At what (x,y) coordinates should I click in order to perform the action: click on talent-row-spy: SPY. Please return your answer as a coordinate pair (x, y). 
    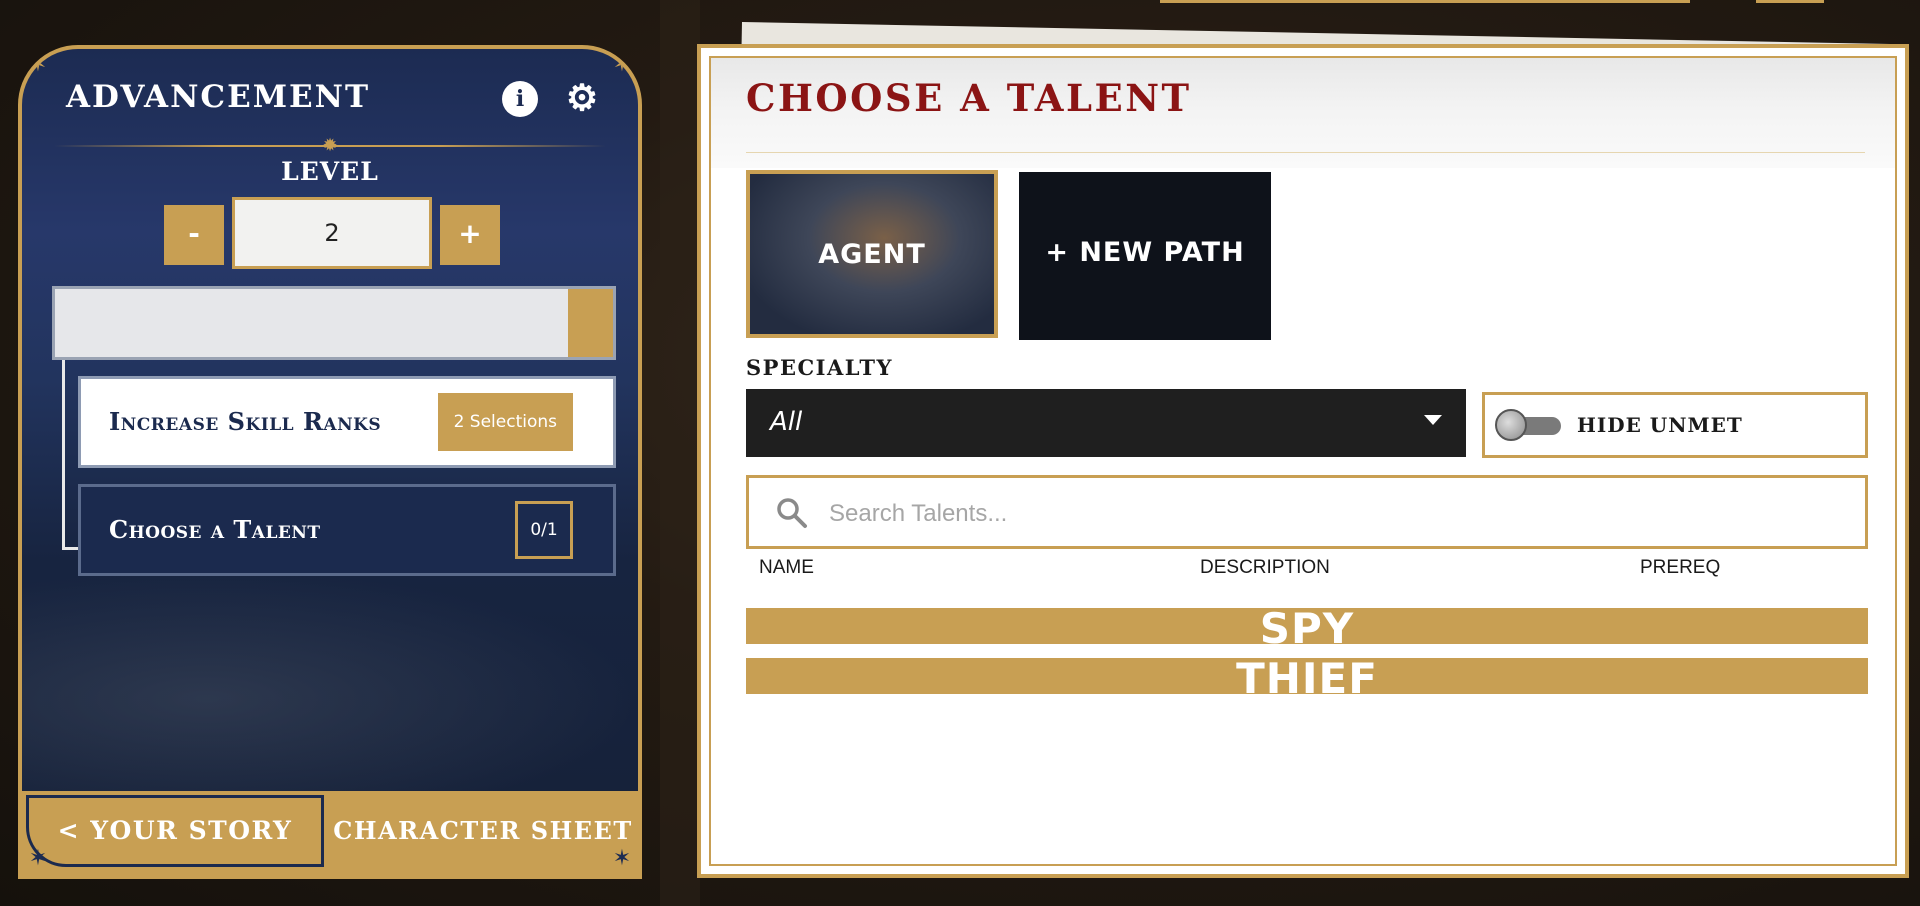
    Looking at the image, I should click on (1307, 626).